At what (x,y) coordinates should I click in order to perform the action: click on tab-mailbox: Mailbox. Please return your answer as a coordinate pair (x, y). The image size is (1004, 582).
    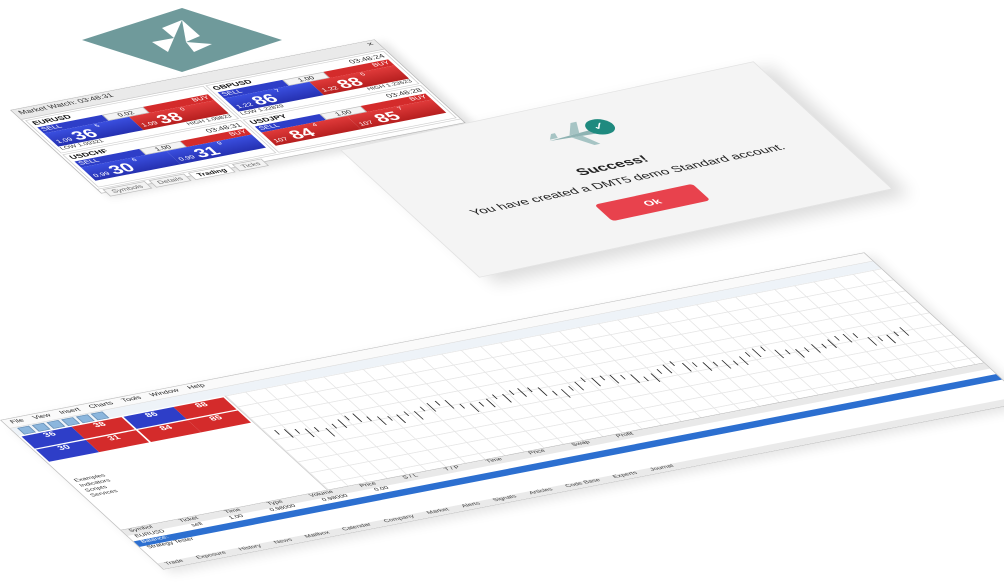
    Looking at the image, I should click on (319, 535).